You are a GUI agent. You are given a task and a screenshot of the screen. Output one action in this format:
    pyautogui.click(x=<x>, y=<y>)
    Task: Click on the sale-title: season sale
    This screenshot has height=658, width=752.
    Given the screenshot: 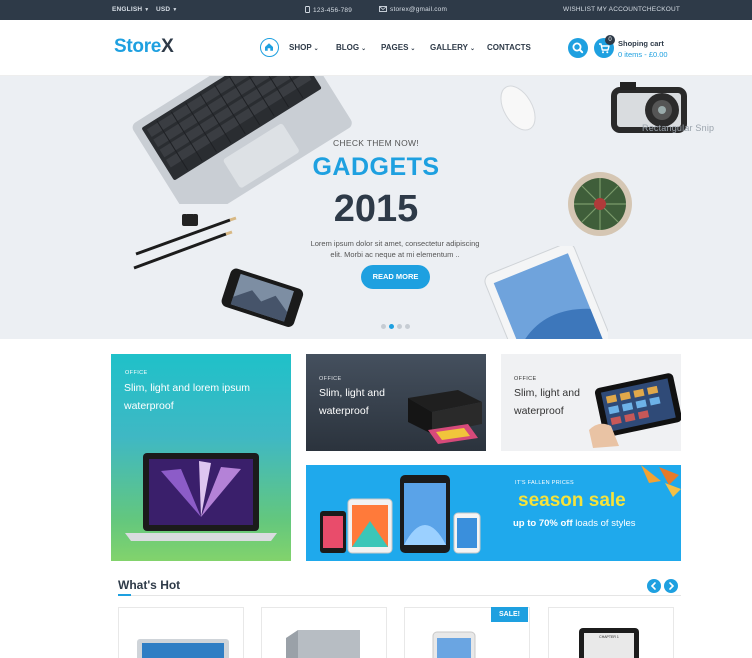 What is the action you would take?
    pyautogui.click(x=572, y=500)
    